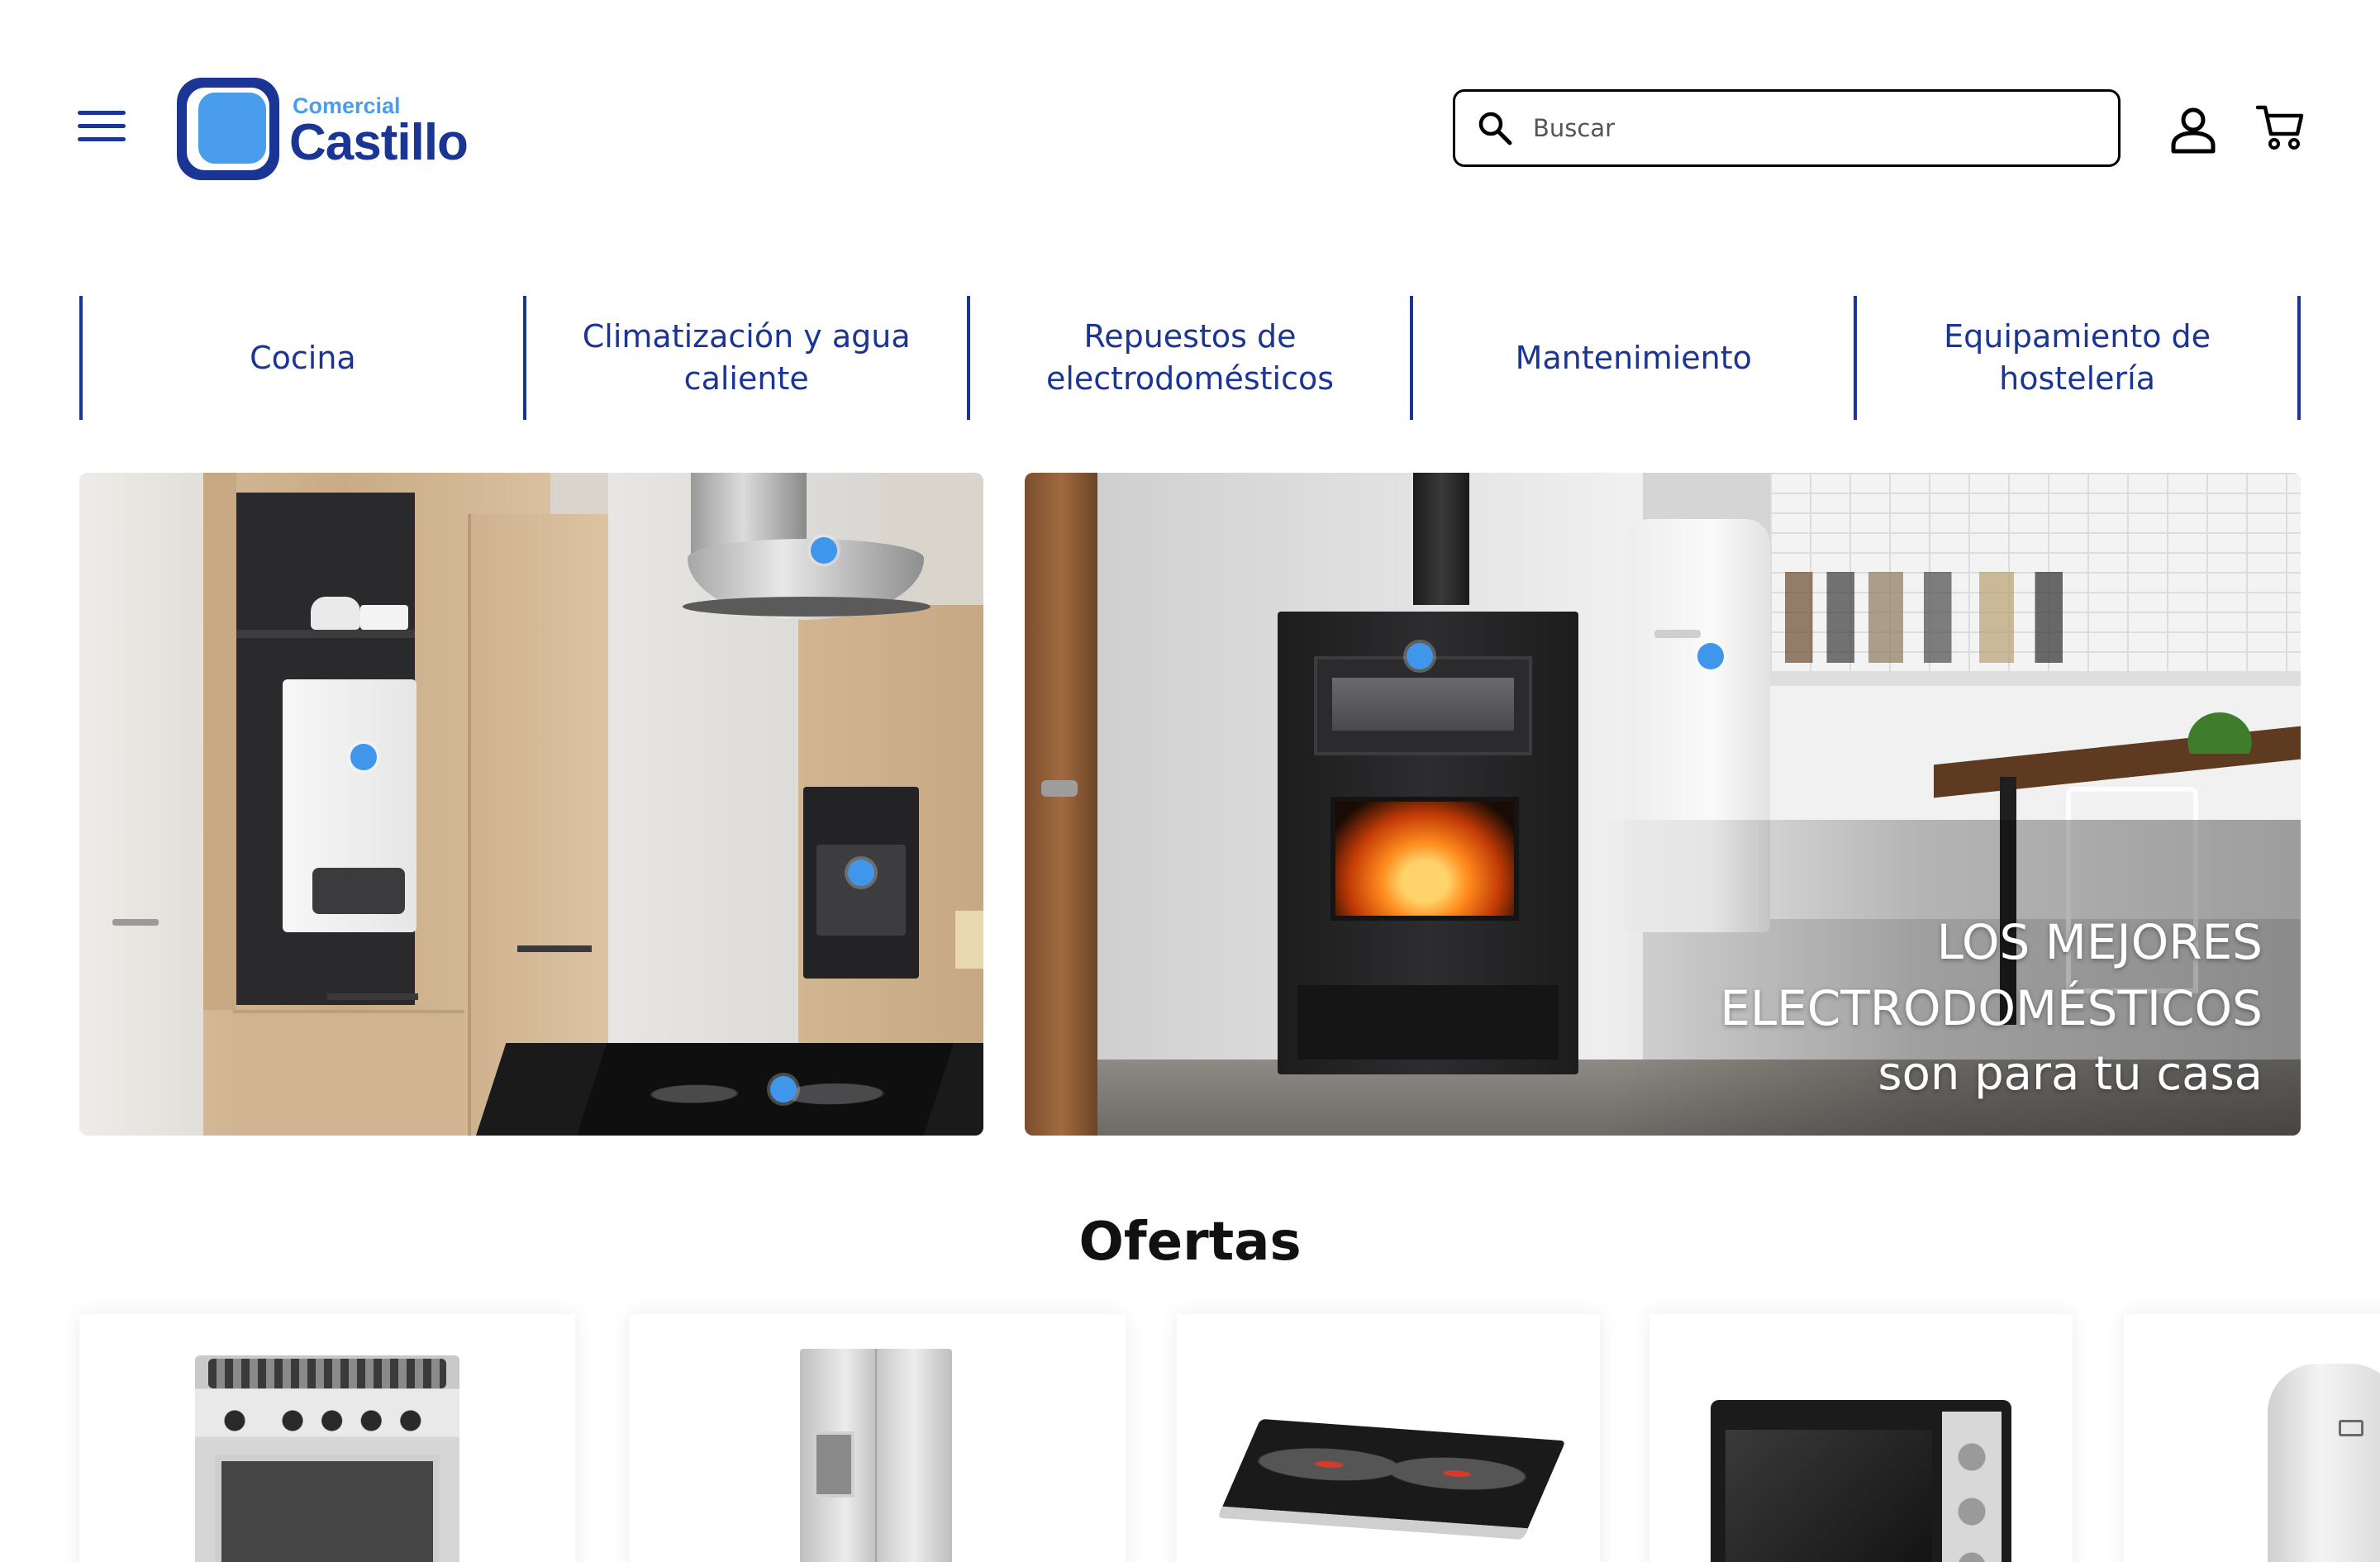  What do you see at coordinates (348, 1073) in the screenshot?
I see `lower-cabinet-left` at bounding box center [348, 1073].